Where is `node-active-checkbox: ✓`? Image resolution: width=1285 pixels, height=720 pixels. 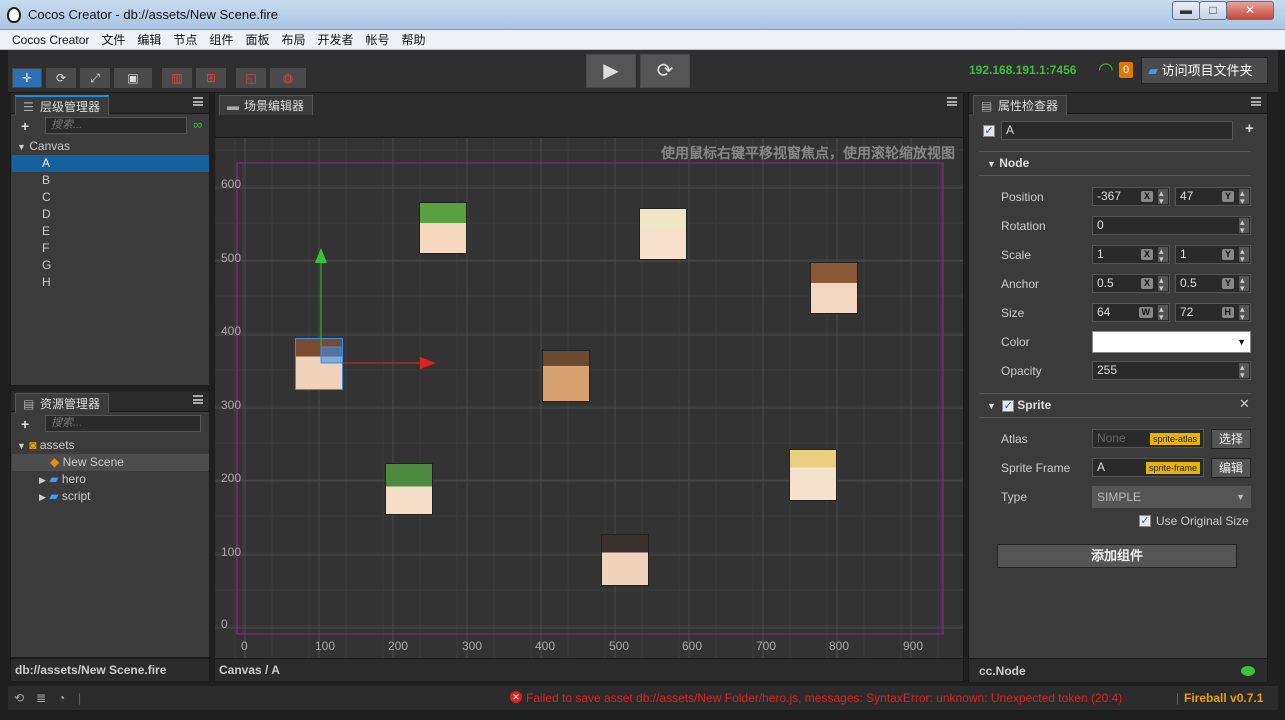
node-active-checkbox: ✓ is located at coordinates (989, 131).